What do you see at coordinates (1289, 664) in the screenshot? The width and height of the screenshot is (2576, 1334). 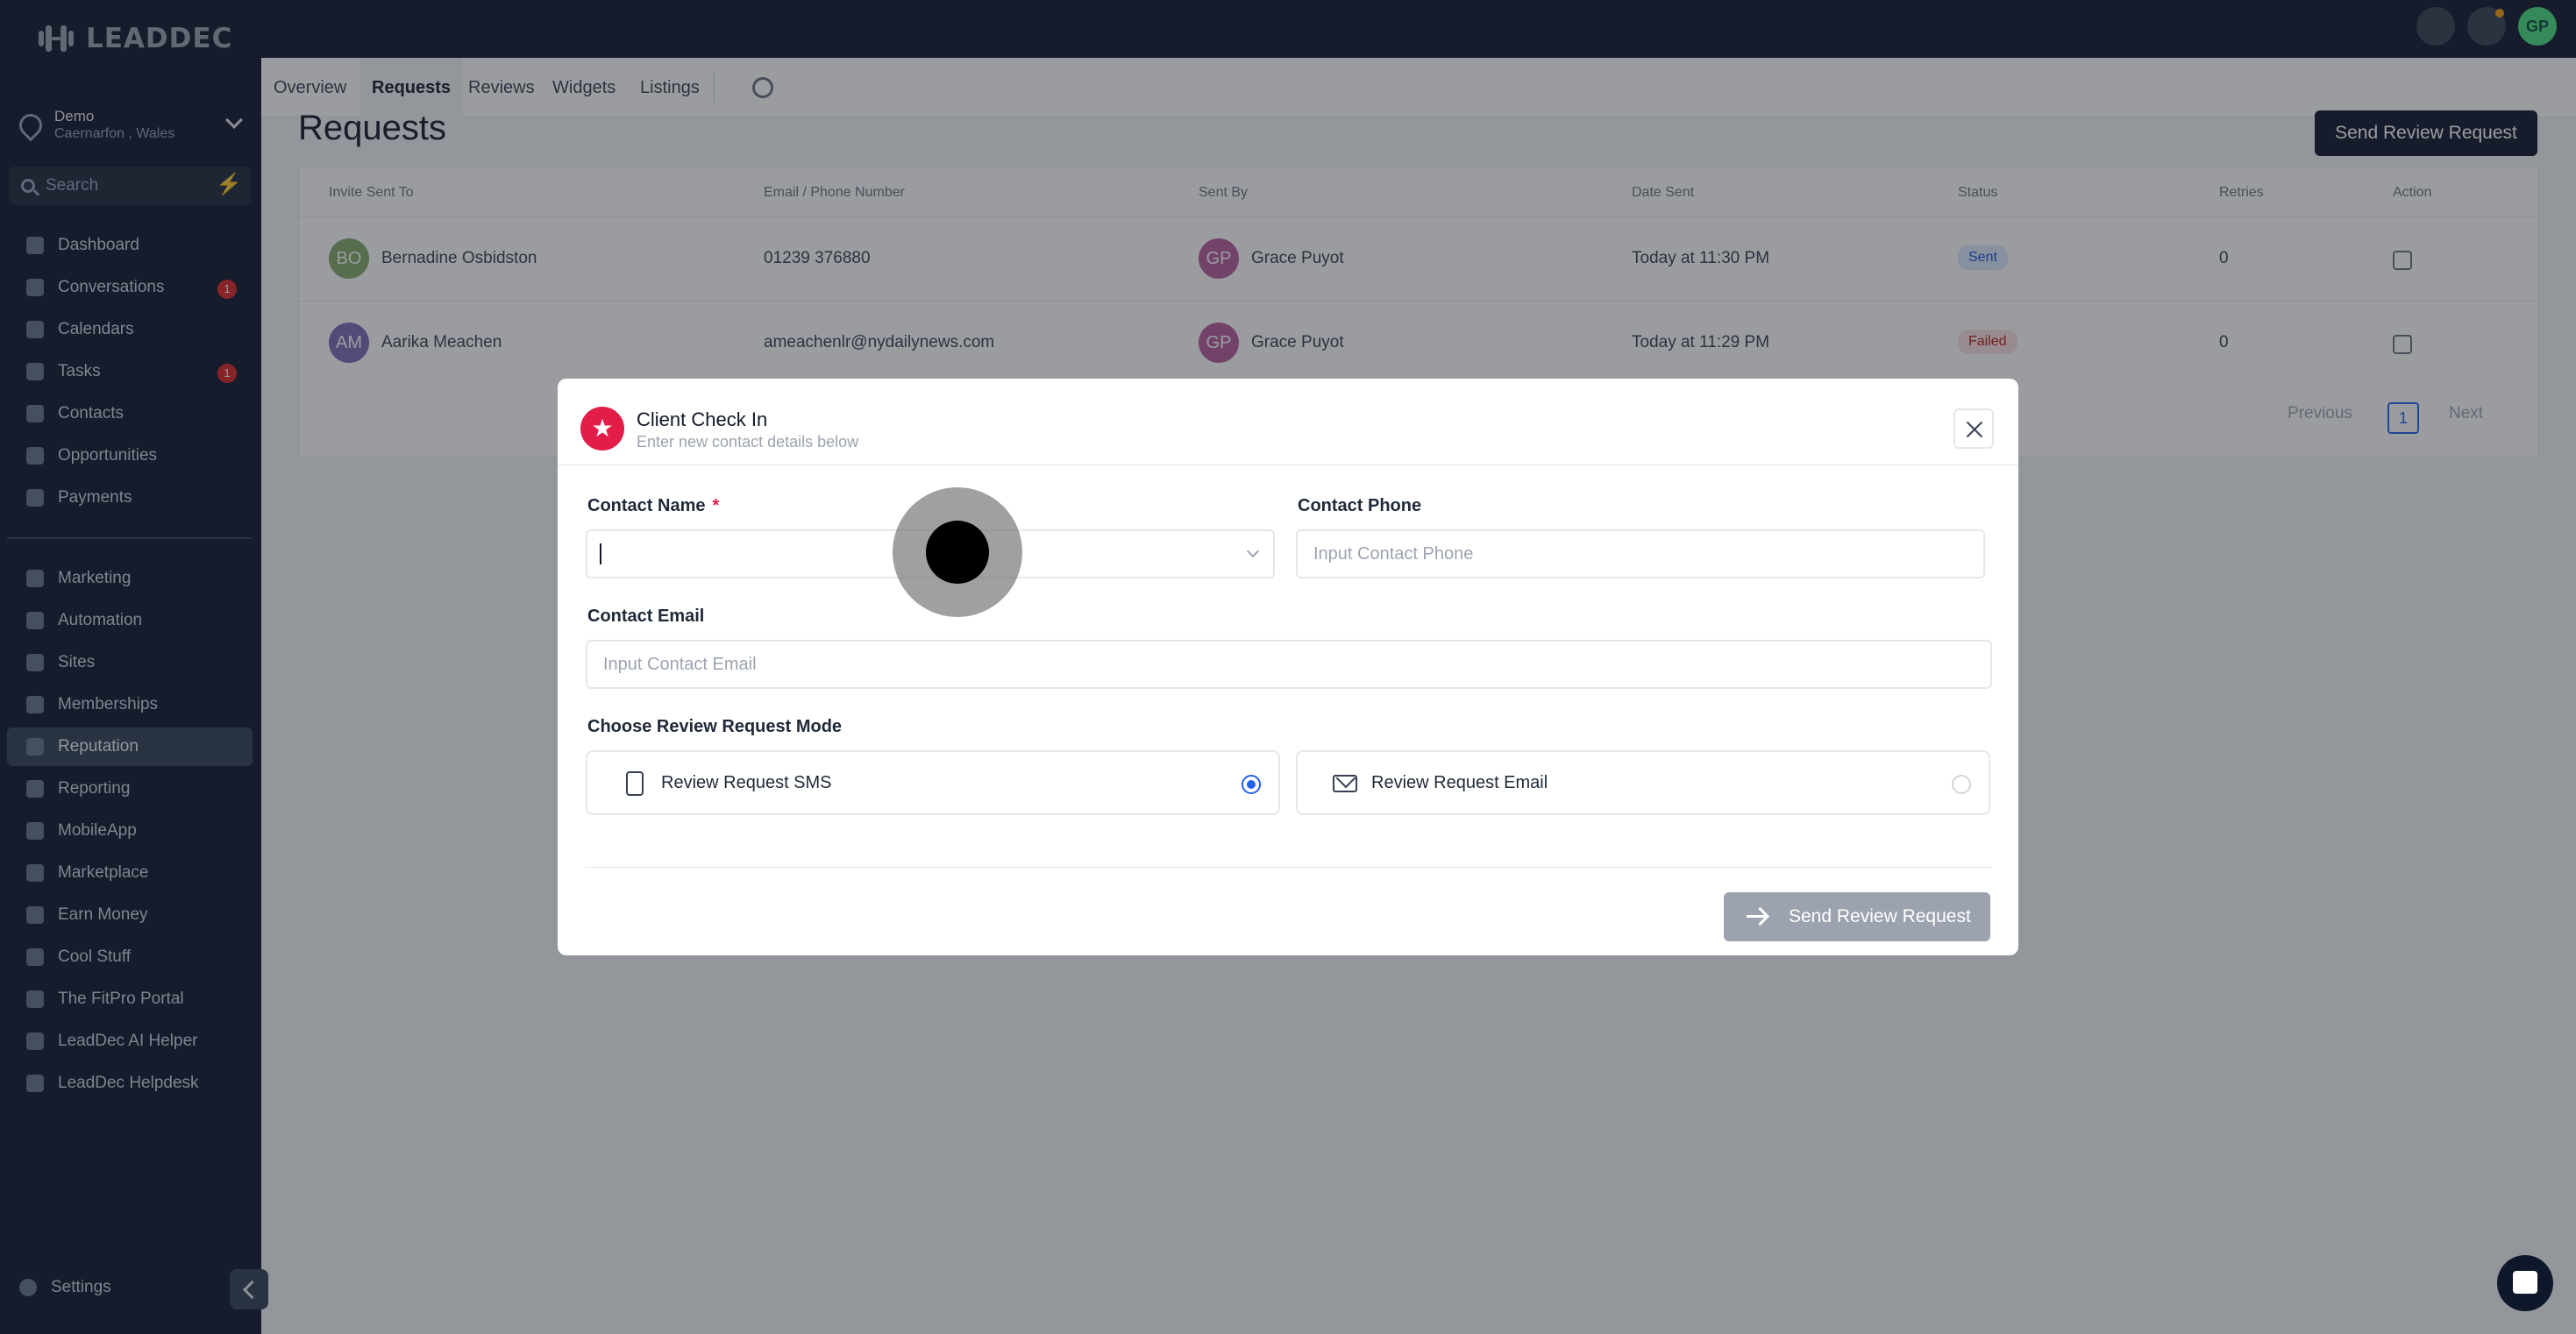 I see `contact-email-input: Input Contact Email` at bounding box center [1289, 664].